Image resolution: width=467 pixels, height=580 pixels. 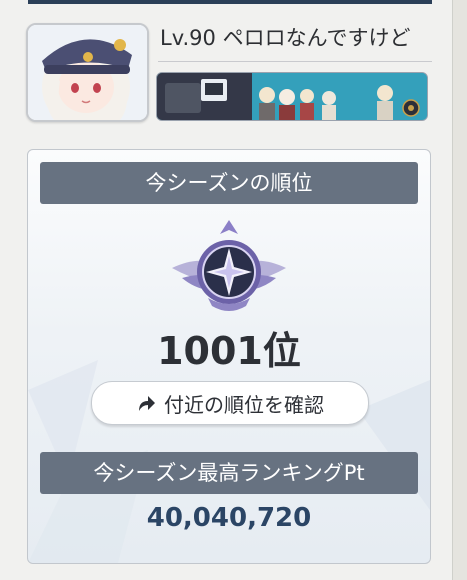 What do you see at coordinates (459, 290) in the screenshot?
I see `right-frame` at bounding box center [459, 290].